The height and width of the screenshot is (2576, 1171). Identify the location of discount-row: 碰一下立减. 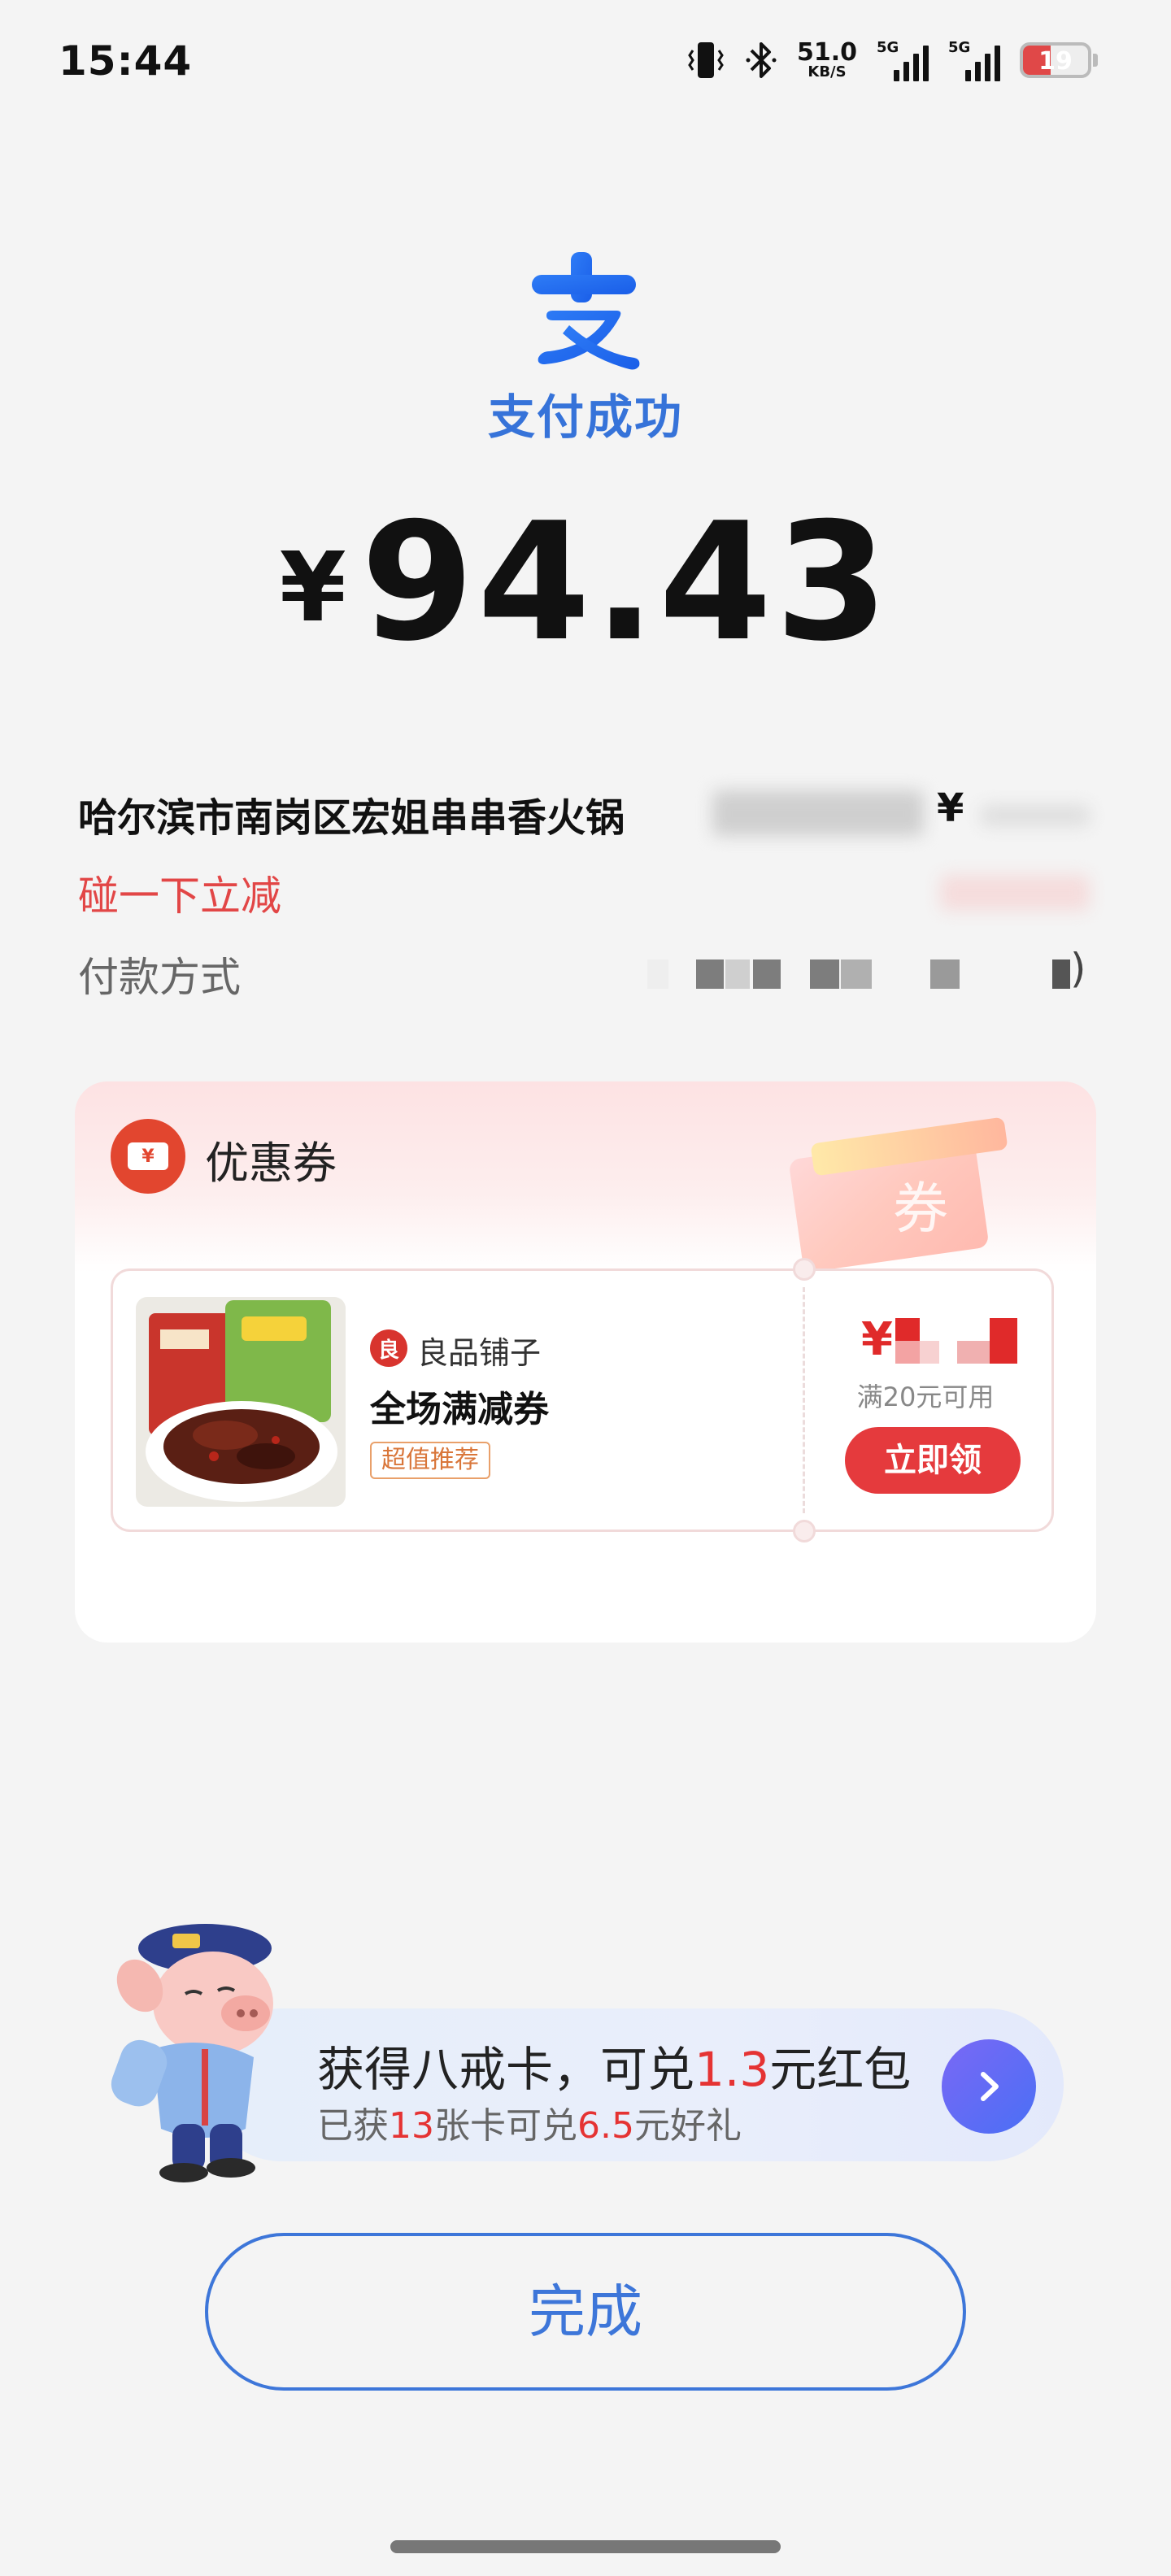
(585, 897).